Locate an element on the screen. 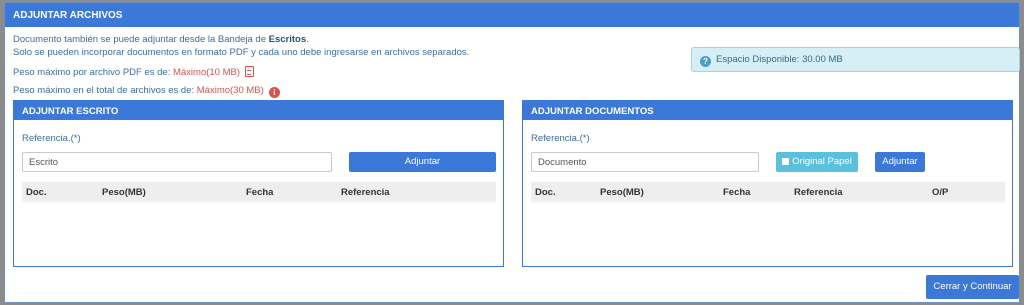 The height and width of the screenshot is (305, 1024). original-papel-button: Original Papel is located at coordinates (817, 162).